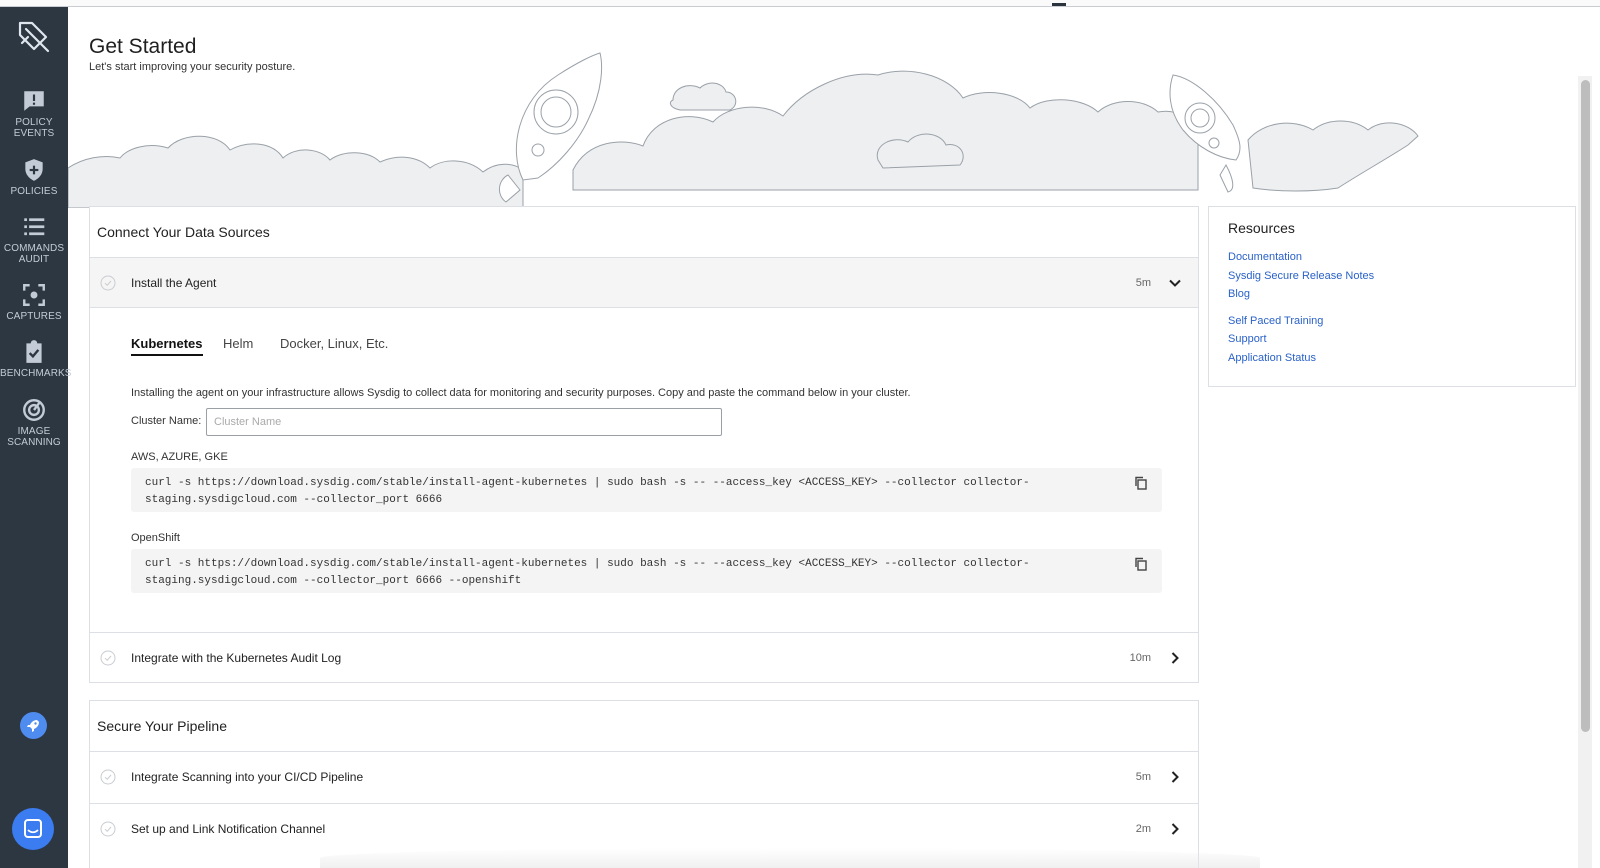 The width and height of the screenshot is (1600, 868). I want to click on nav-label: POLICY EVENTS, so click(34, 128).